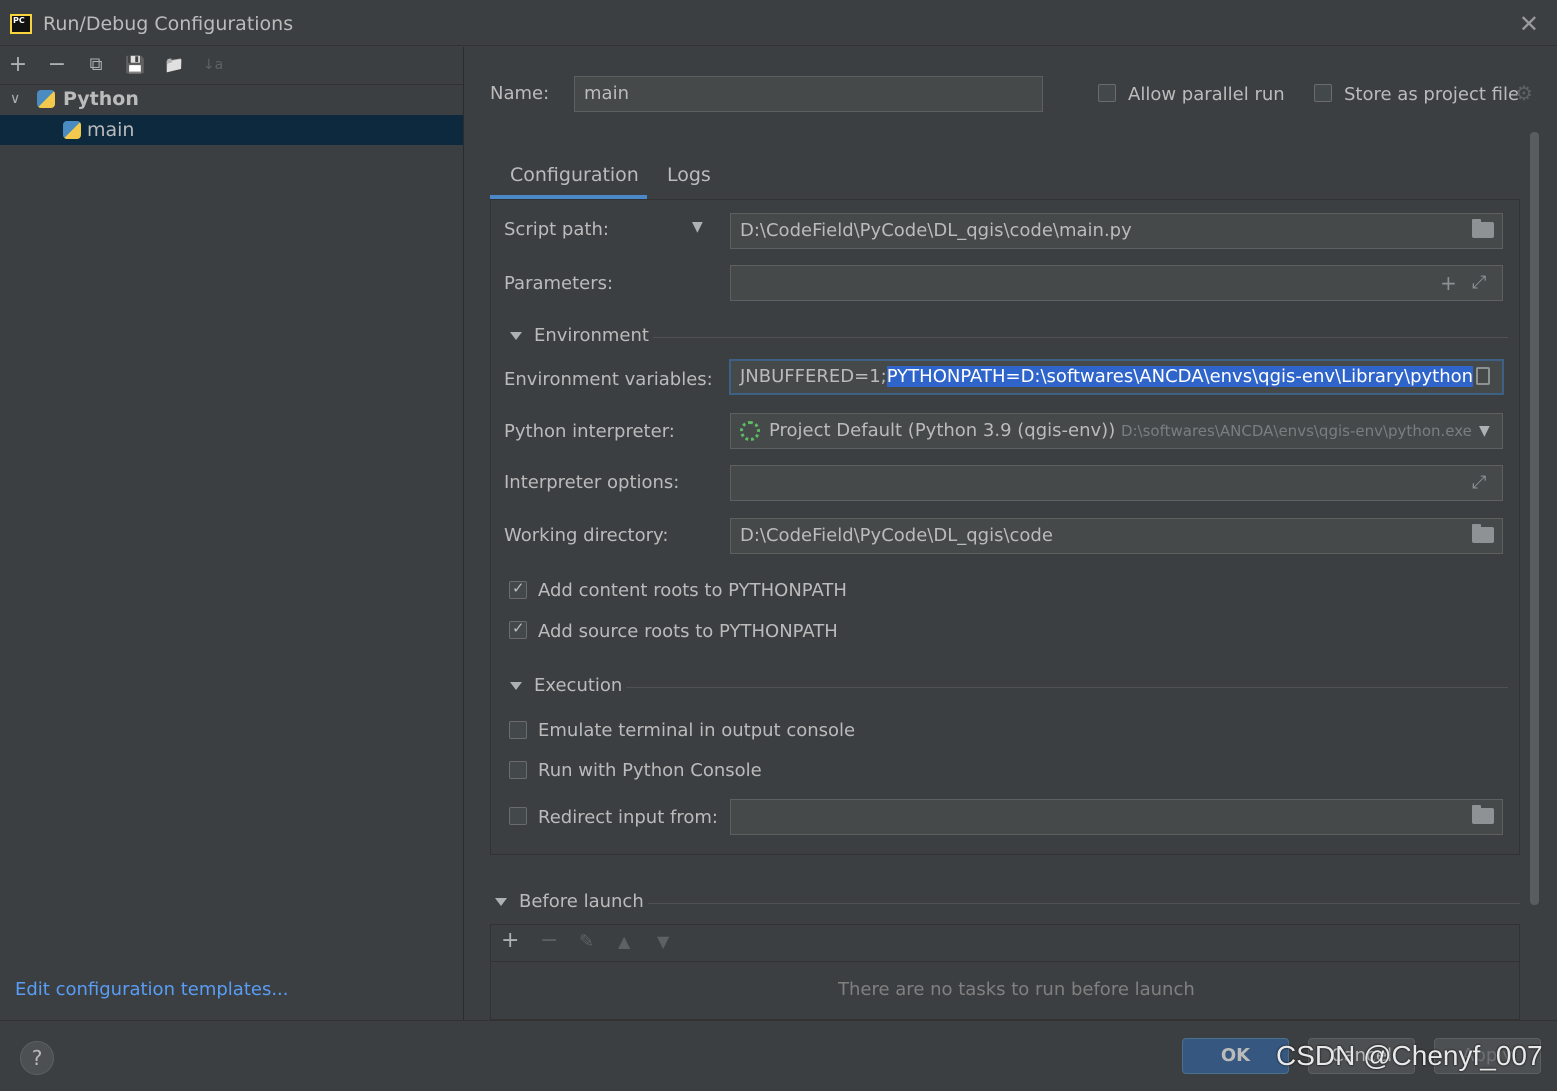 The image size is (1557, 1091). I want to click on window-title: Run/Debug Configurations, so click(168, 24).